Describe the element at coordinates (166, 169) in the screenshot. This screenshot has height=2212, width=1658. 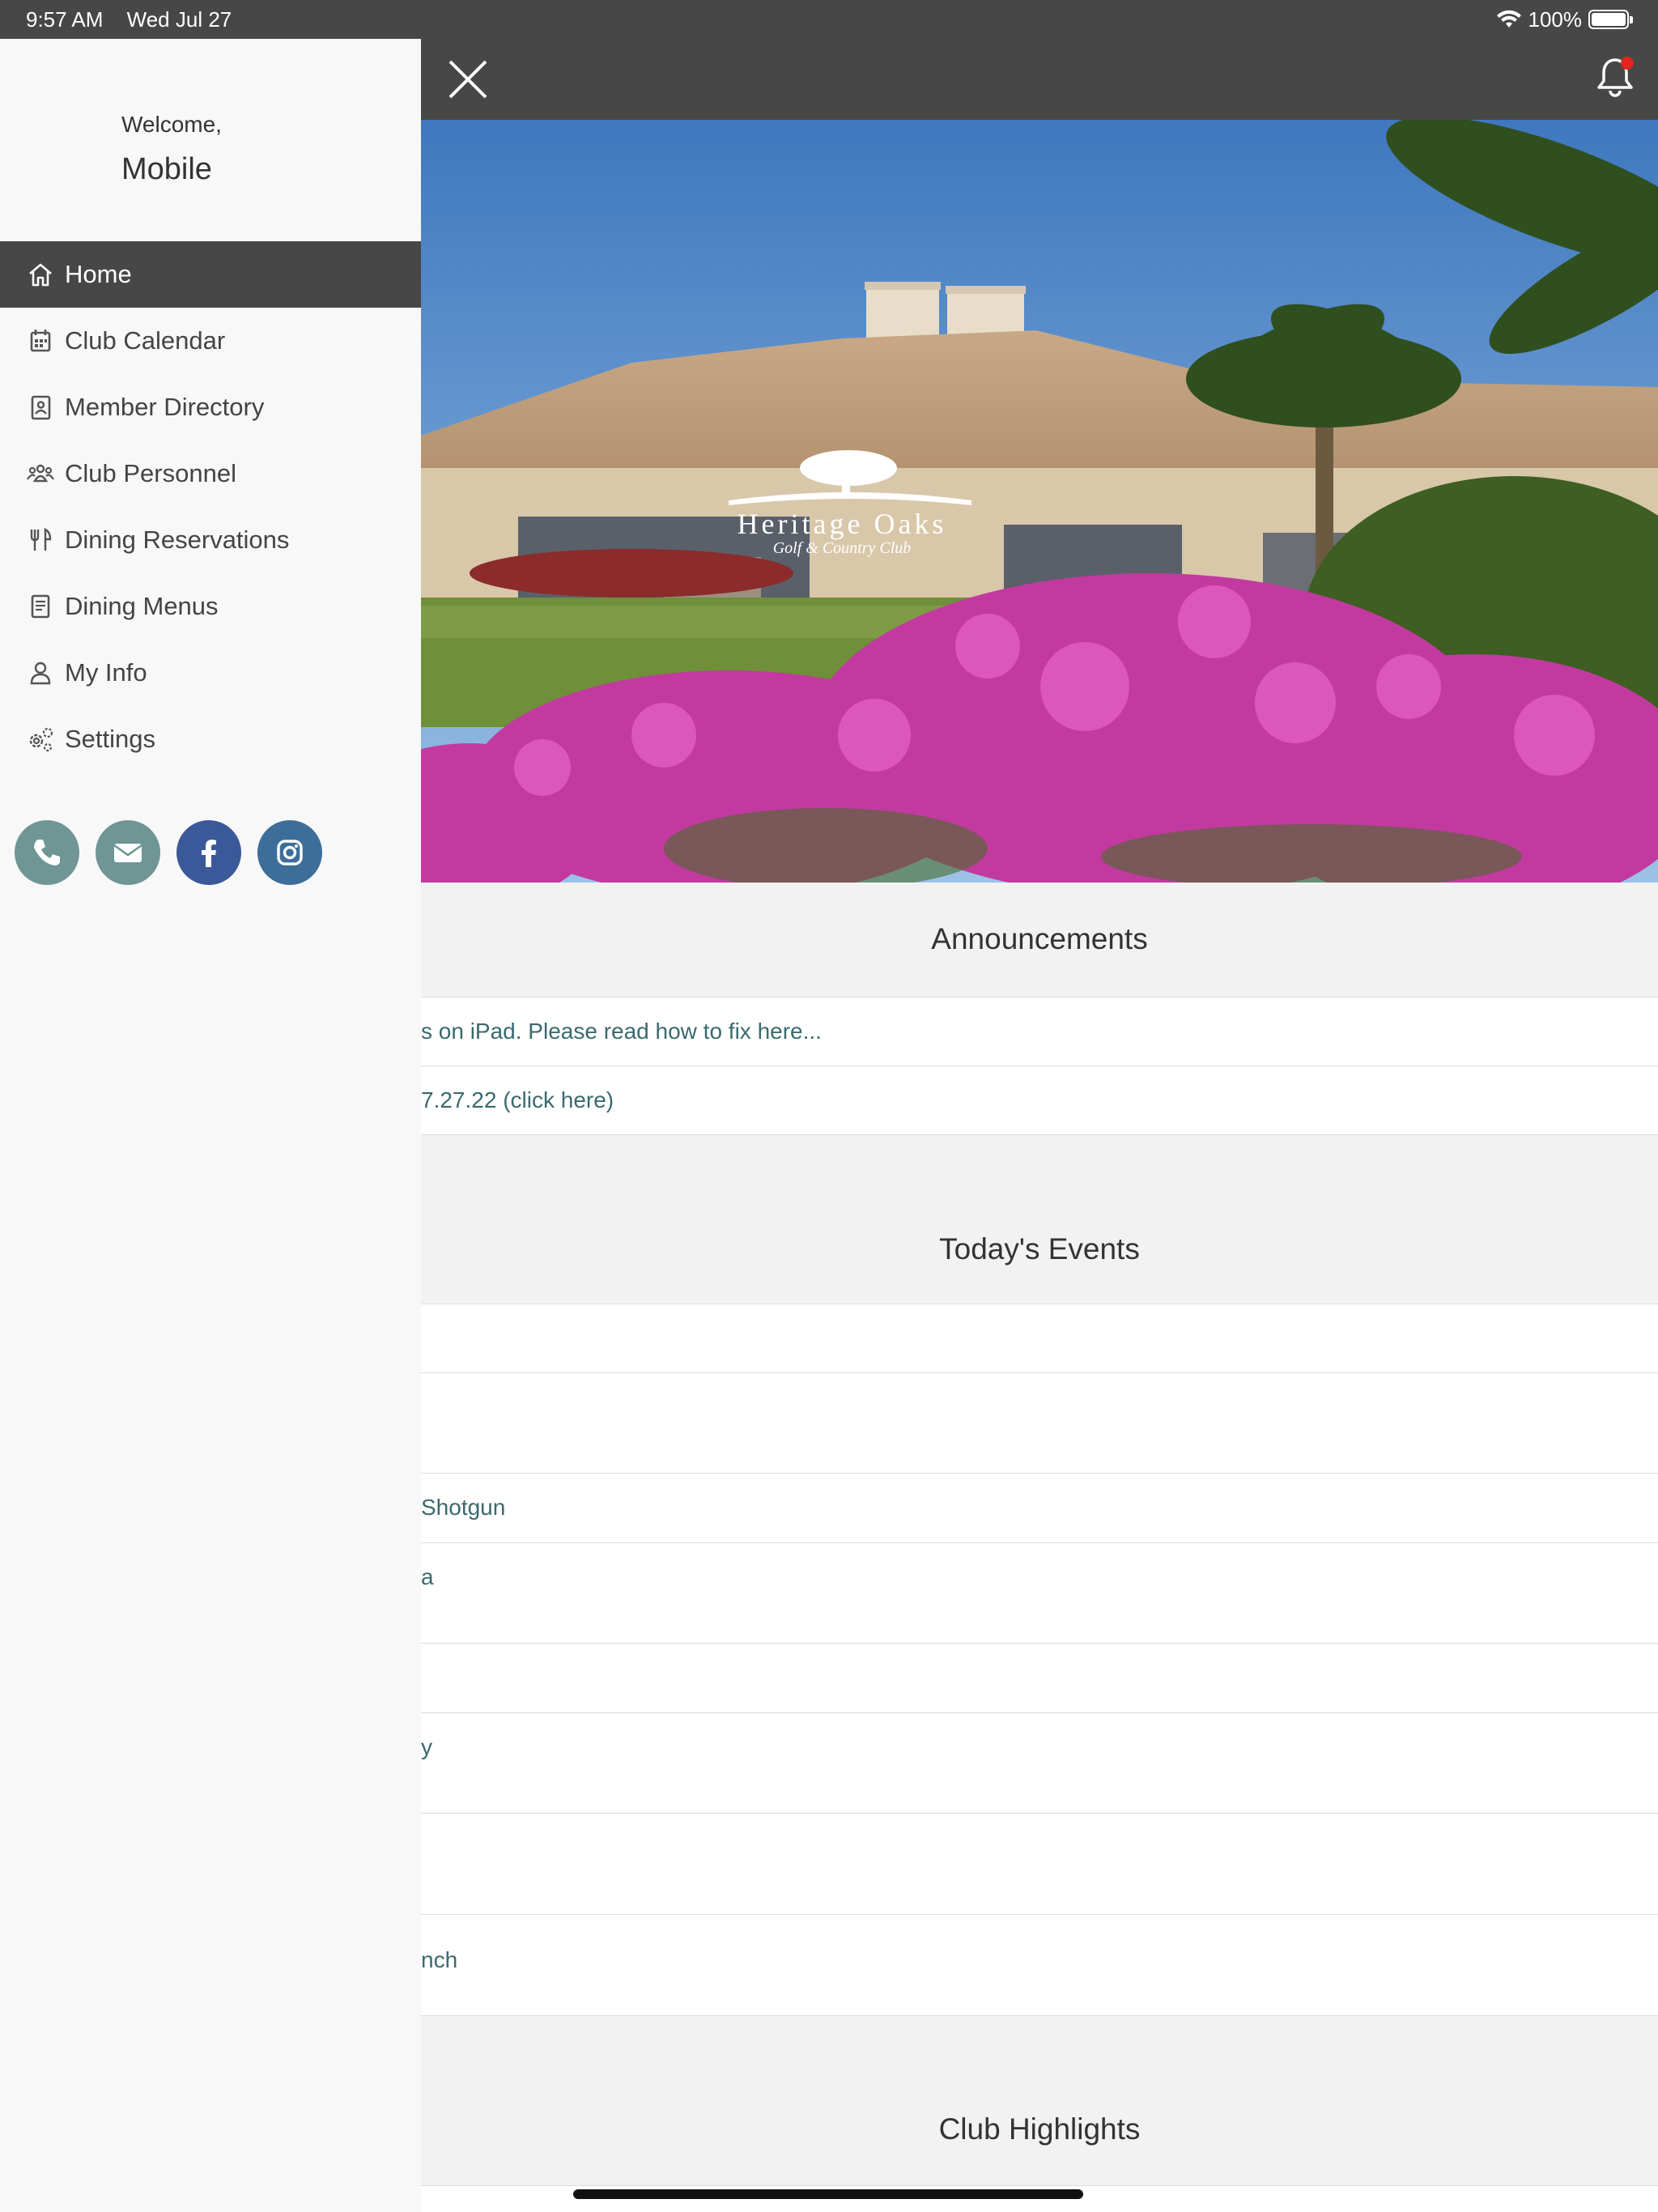
I see `user-name: Mobile` at that location.